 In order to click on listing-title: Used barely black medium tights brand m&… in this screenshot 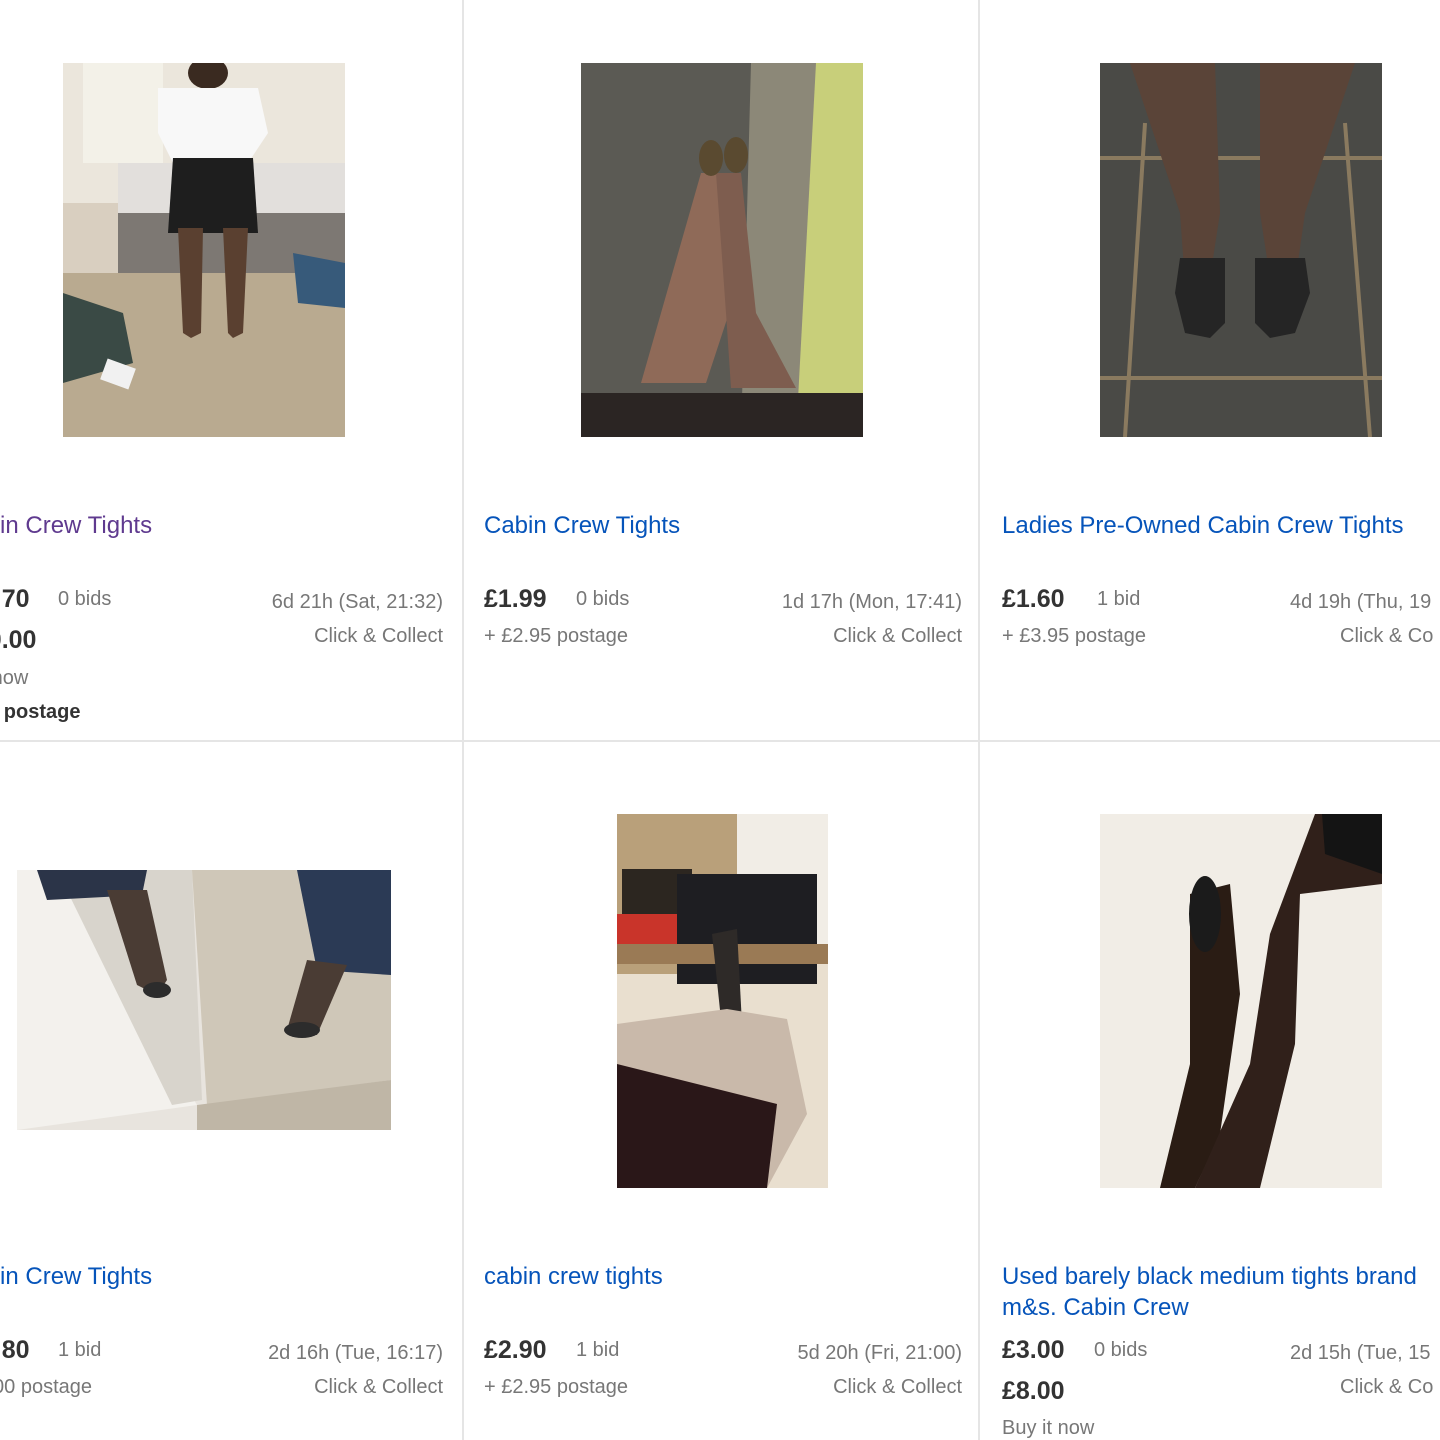, I will do `click(1221, 1292)`.